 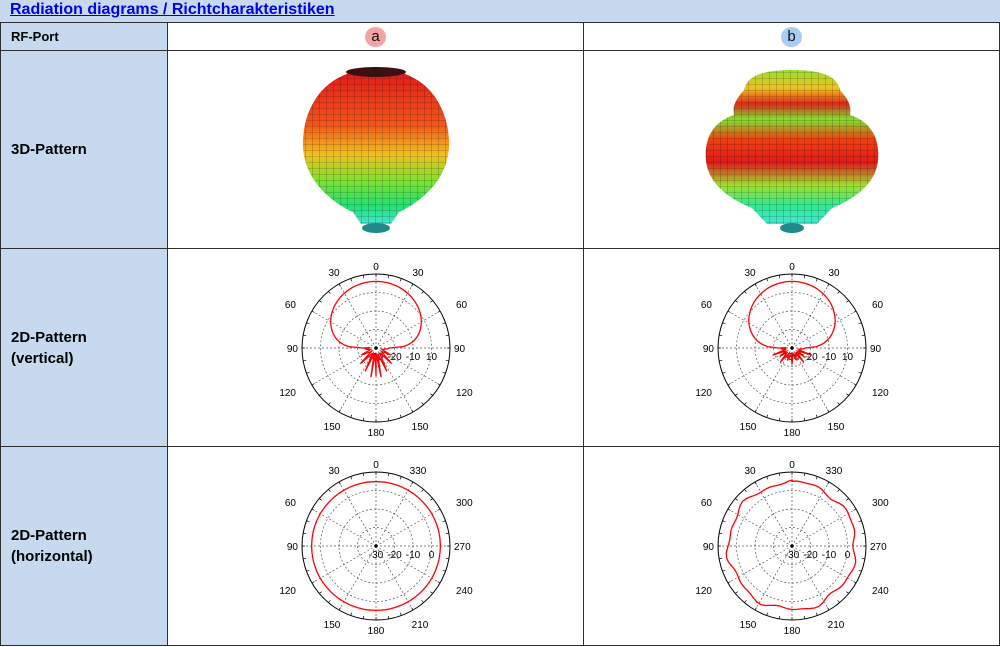 I want to click on polar-center, so click(x=791, y=546).